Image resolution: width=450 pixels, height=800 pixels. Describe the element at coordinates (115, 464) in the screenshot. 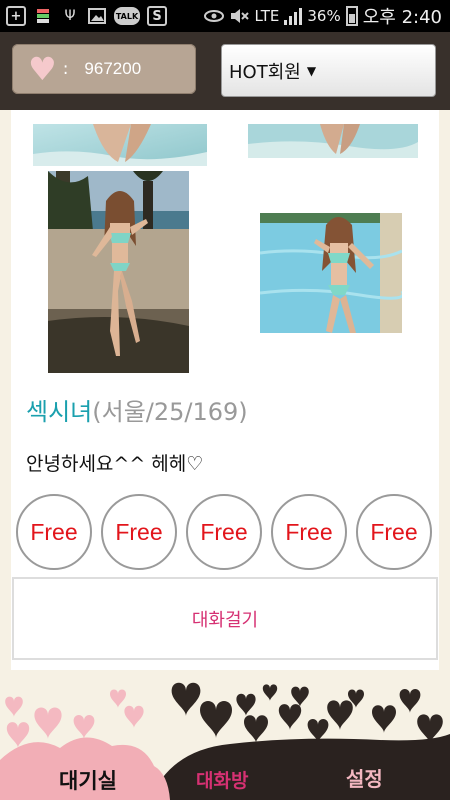

I see `profile-greeting: 안녕하세요^^ 헤헤♡` at that location.